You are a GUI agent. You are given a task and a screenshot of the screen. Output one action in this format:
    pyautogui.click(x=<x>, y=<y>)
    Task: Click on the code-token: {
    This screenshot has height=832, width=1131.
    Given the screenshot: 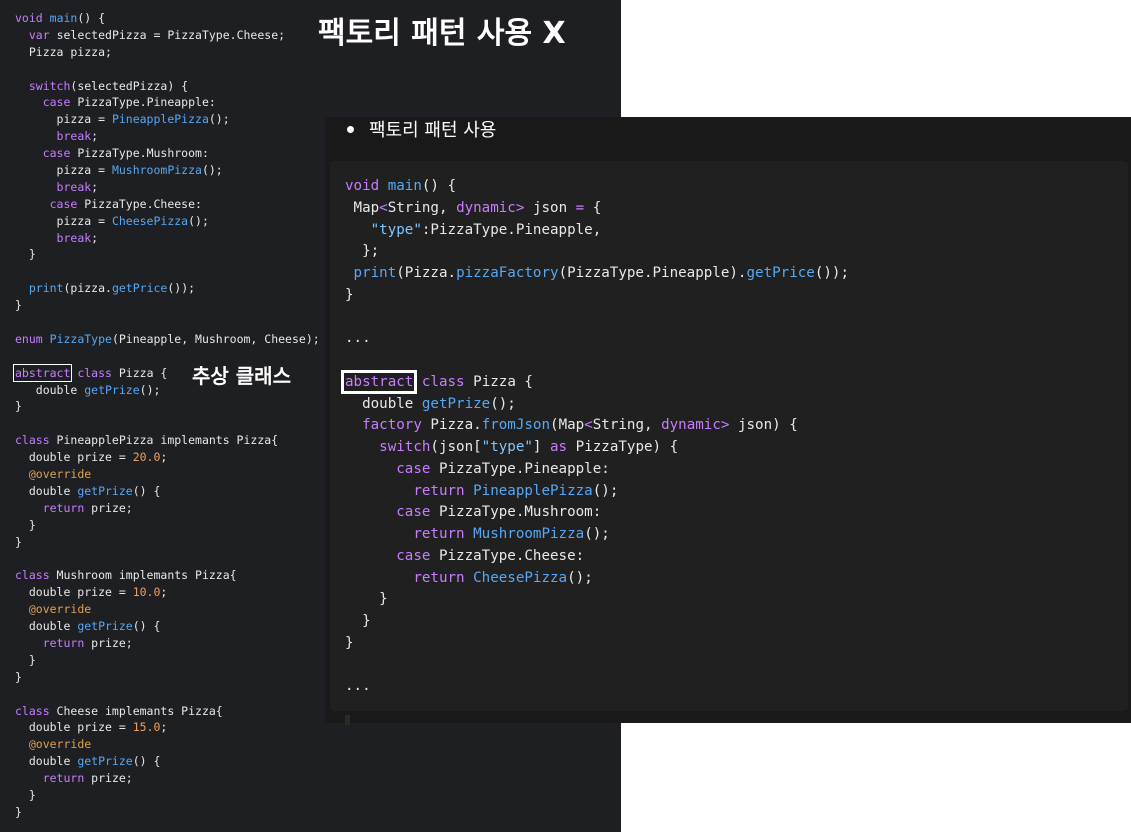 What is the action you would take?
    pyautogui.click(x=593, y=207)
    